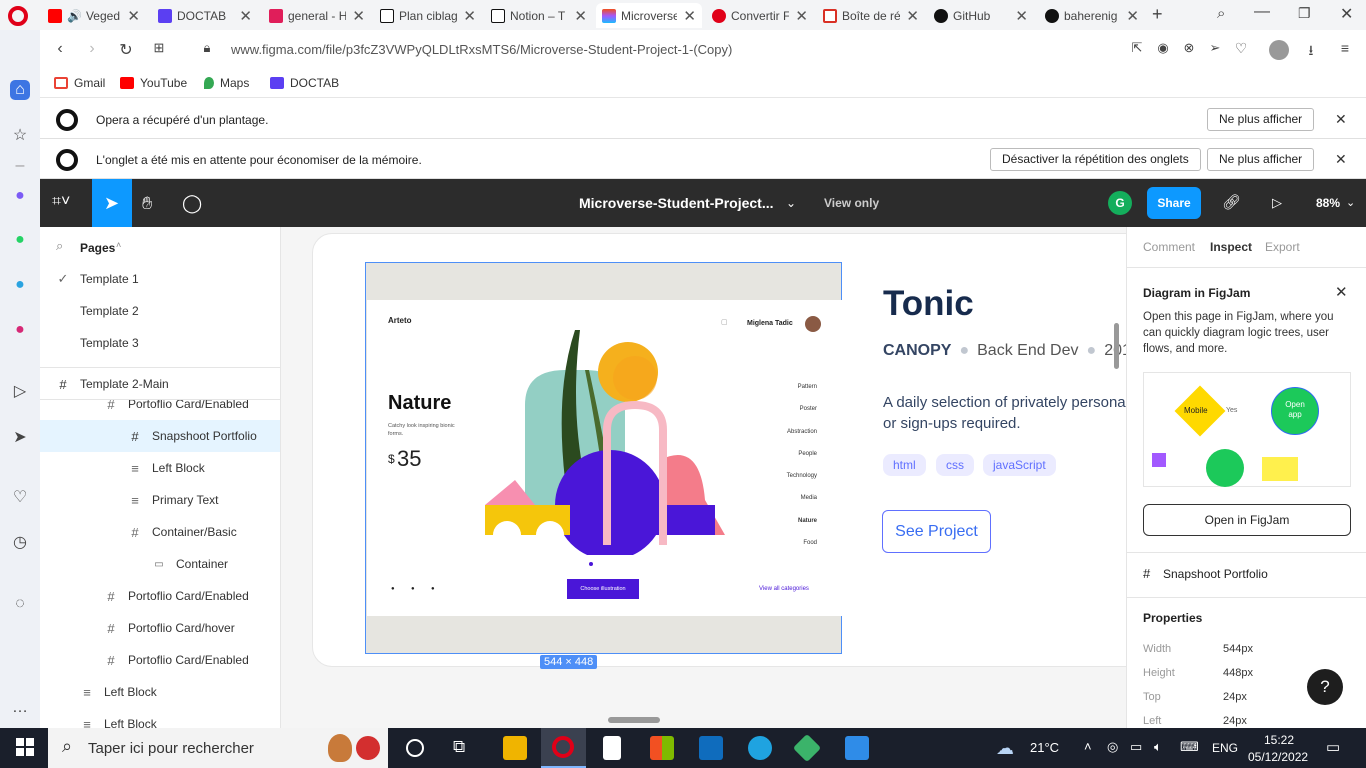 This screenshot has height=768, width=1366. Describe the element at coordinates (1137, 48) in the screenshot. I see `share-page-icon: ⇱` at that location.